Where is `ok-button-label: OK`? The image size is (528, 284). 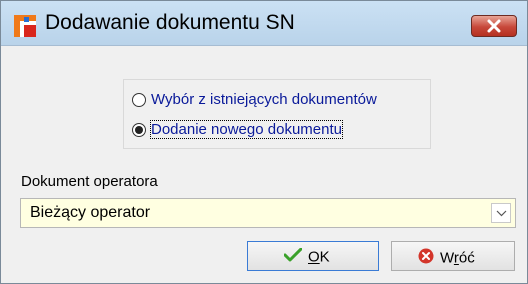
ok-button-label: OK is located at coordinates (319, 257).